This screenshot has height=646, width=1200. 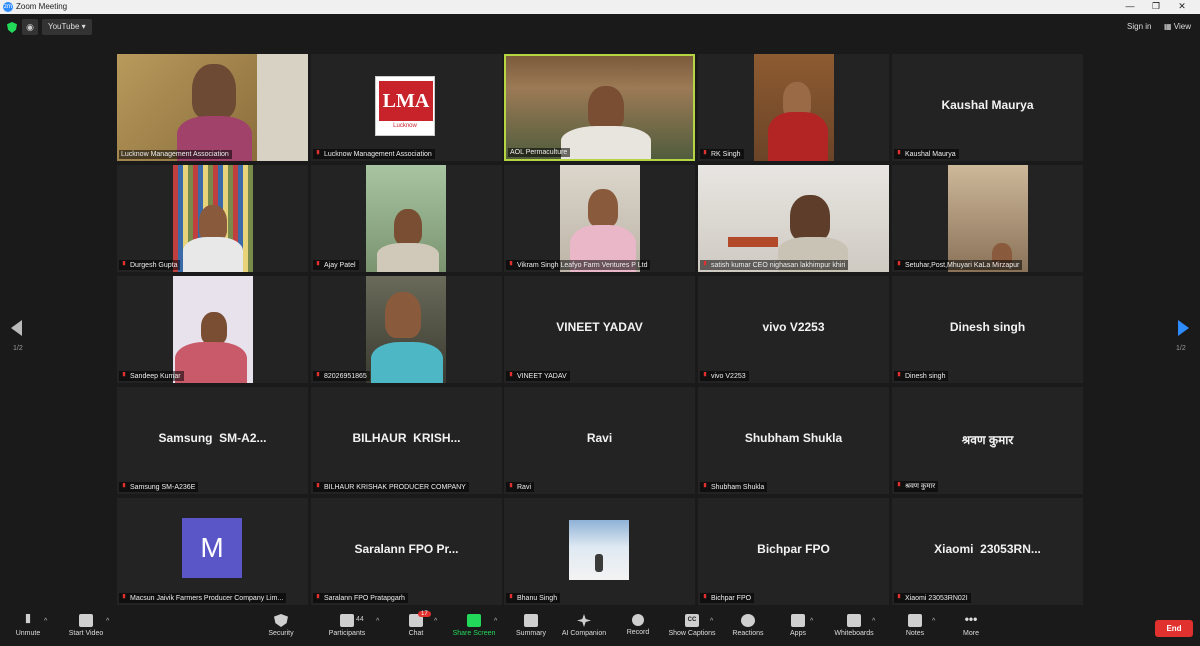 I want to click on captions-caret: ^, so click(x=715, y=627).